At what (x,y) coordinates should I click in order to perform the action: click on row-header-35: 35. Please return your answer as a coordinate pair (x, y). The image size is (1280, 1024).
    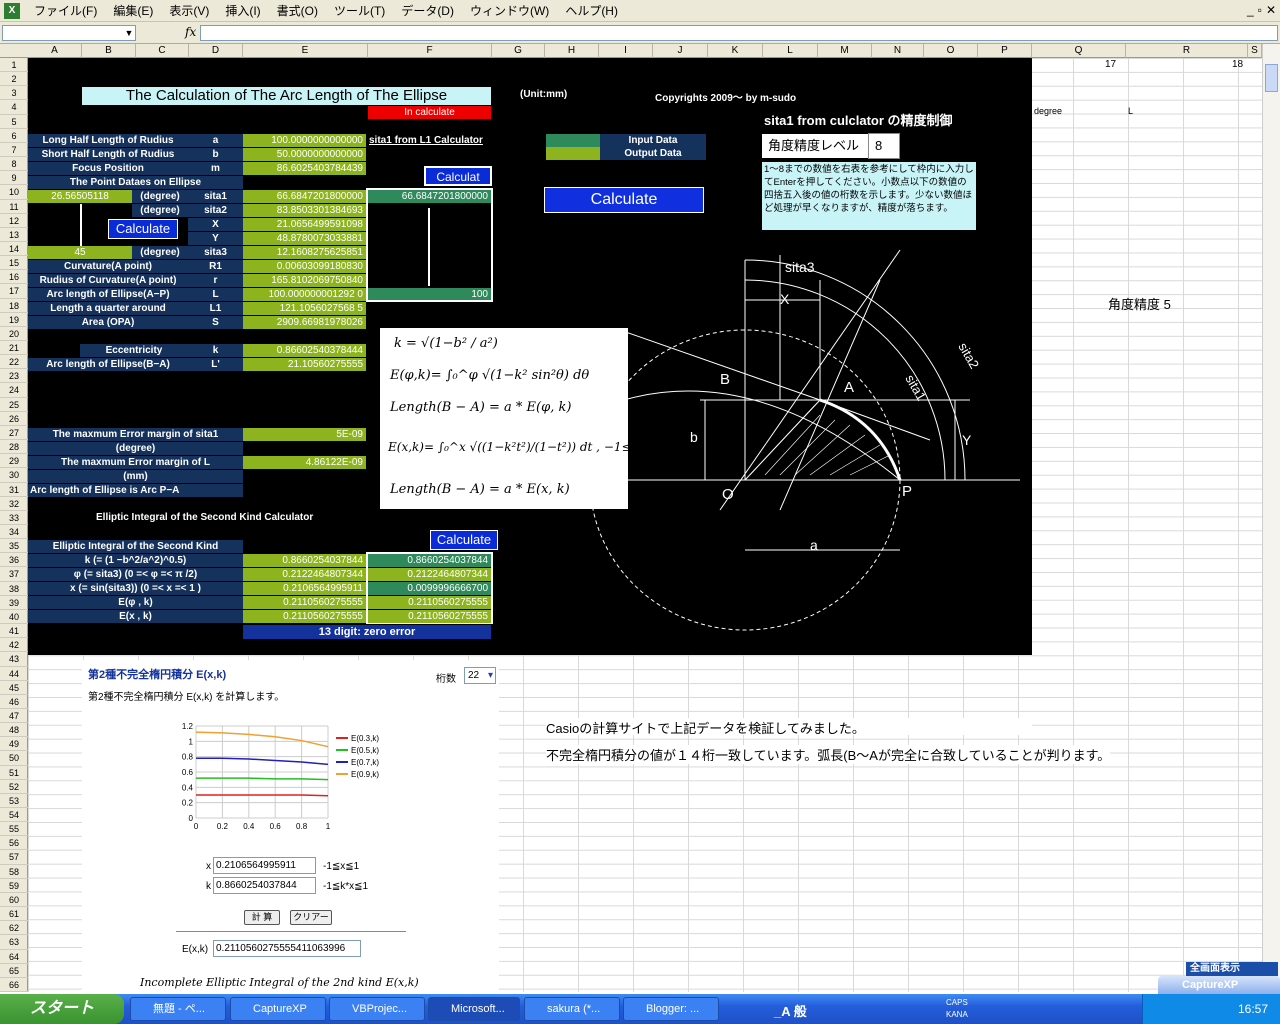
    Looking at the image, I should click on (14, 546).